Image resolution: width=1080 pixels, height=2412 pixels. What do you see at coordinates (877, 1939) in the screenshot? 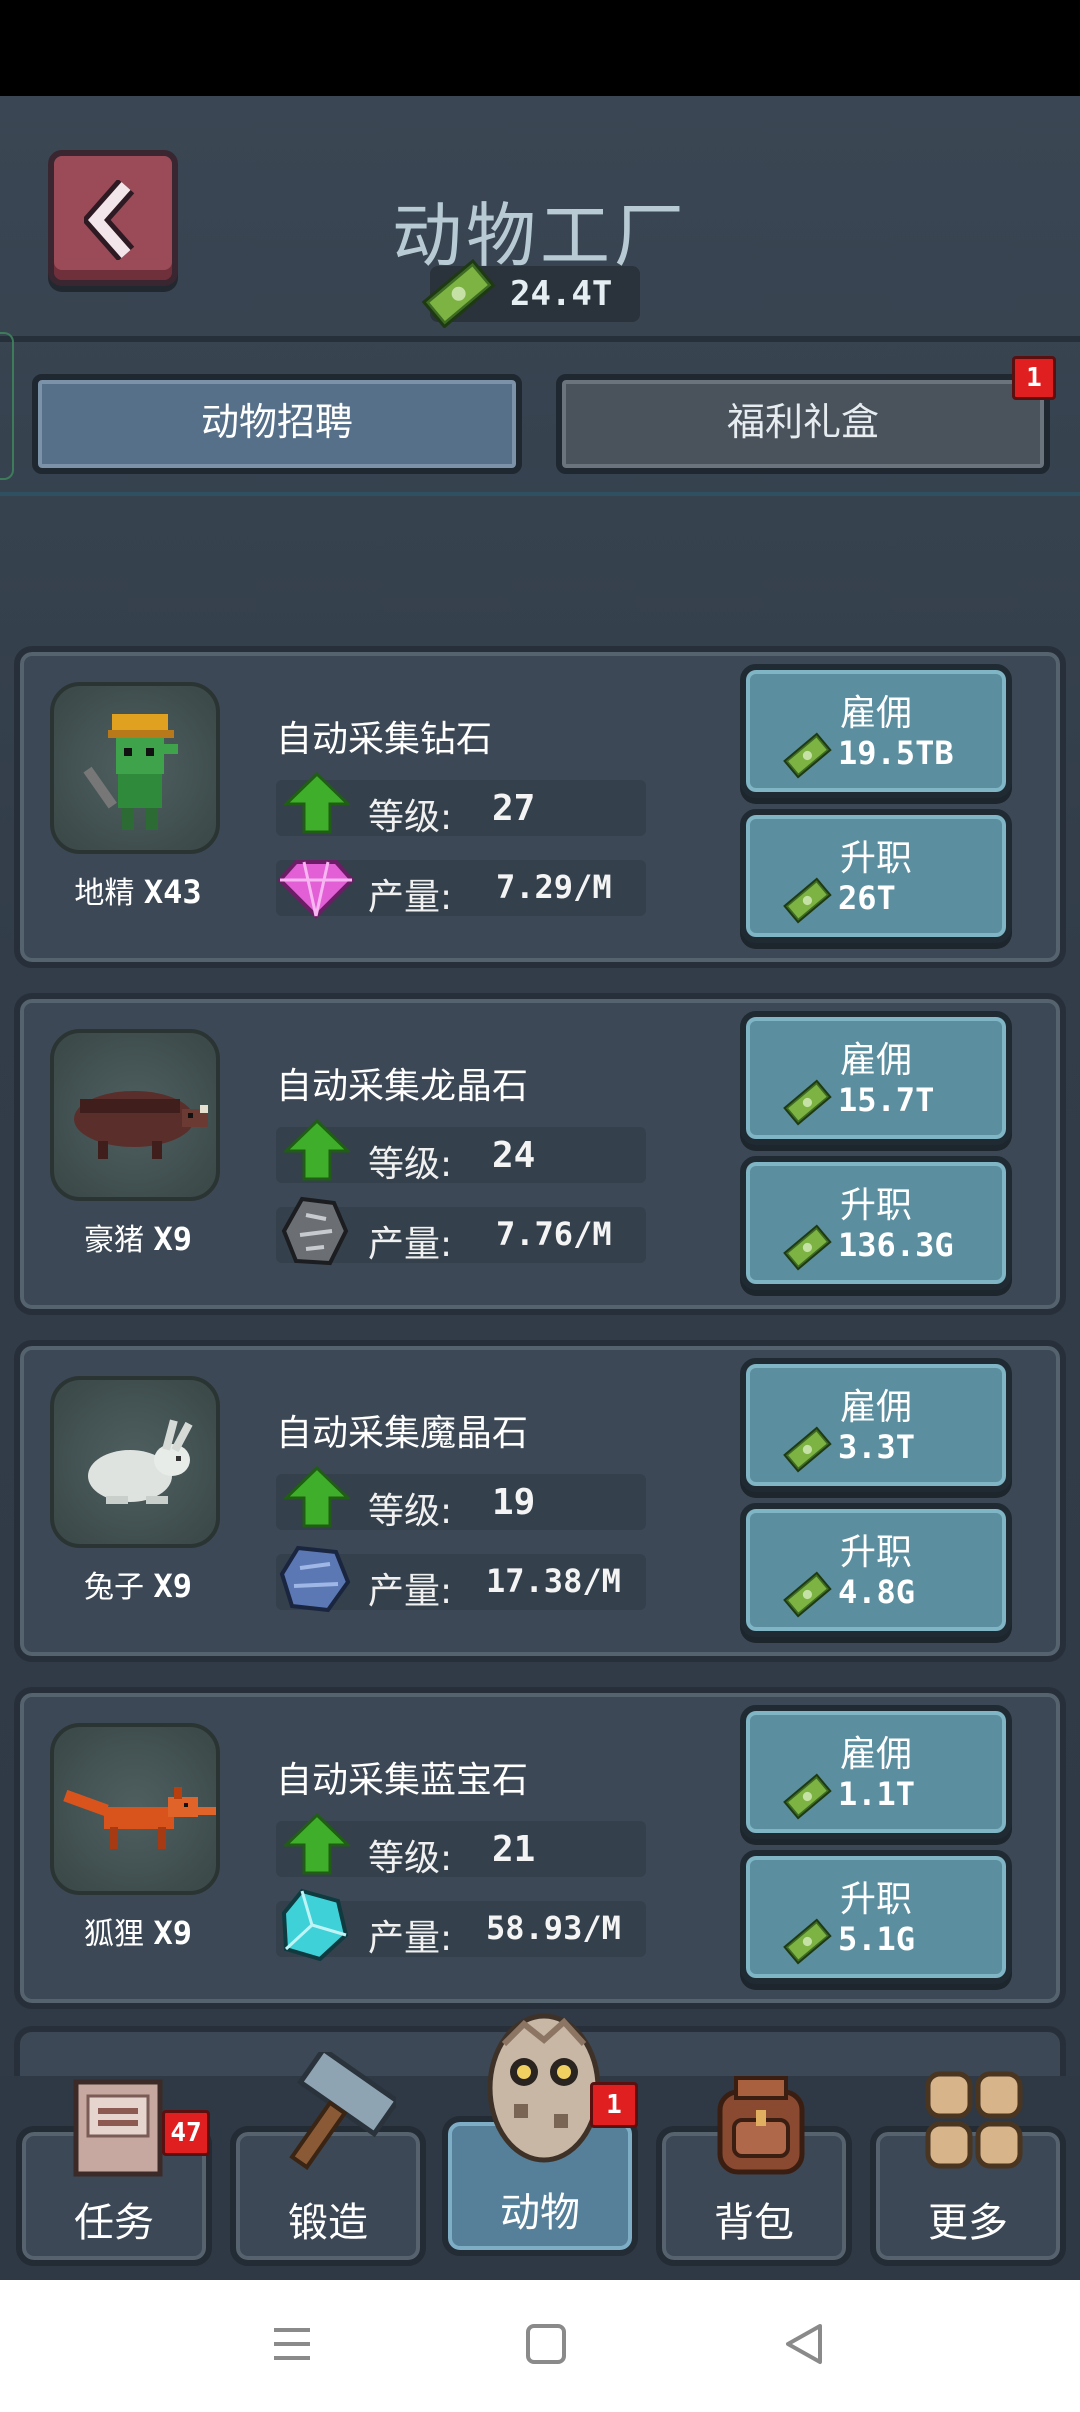
I see `promote-cost: 5.1G` at bounding box center [877, 1939].